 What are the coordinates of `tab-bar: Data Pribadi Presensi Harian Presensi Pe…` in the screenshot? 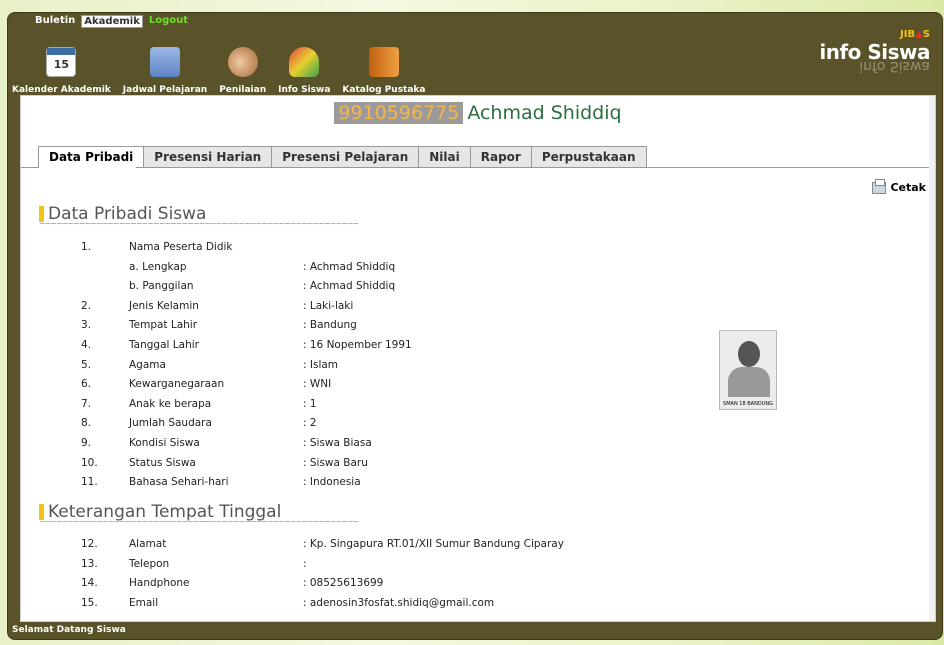 It's located at (342, 156).